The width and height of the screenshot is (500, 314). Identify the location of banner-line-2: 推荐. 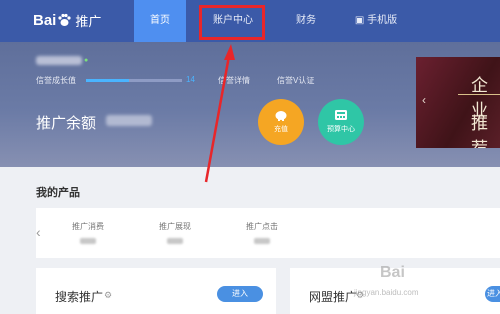
(479, 131).